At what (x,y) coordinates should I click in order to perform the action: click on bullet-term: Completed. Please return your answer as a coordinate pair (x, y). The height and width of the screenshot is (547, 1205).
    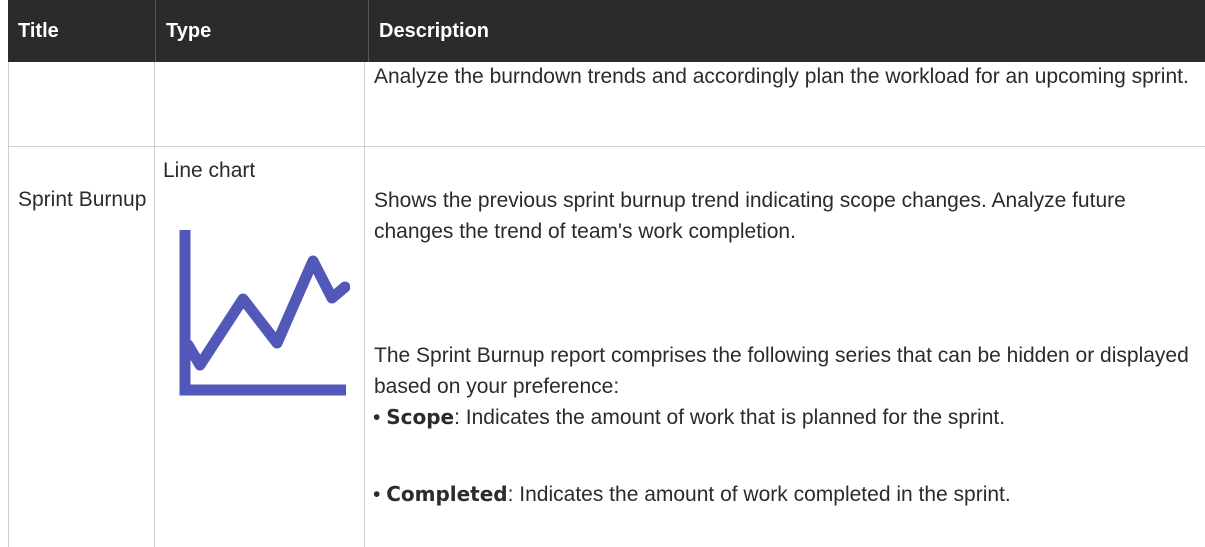
    Looking at the image, I should click on (447, 494).